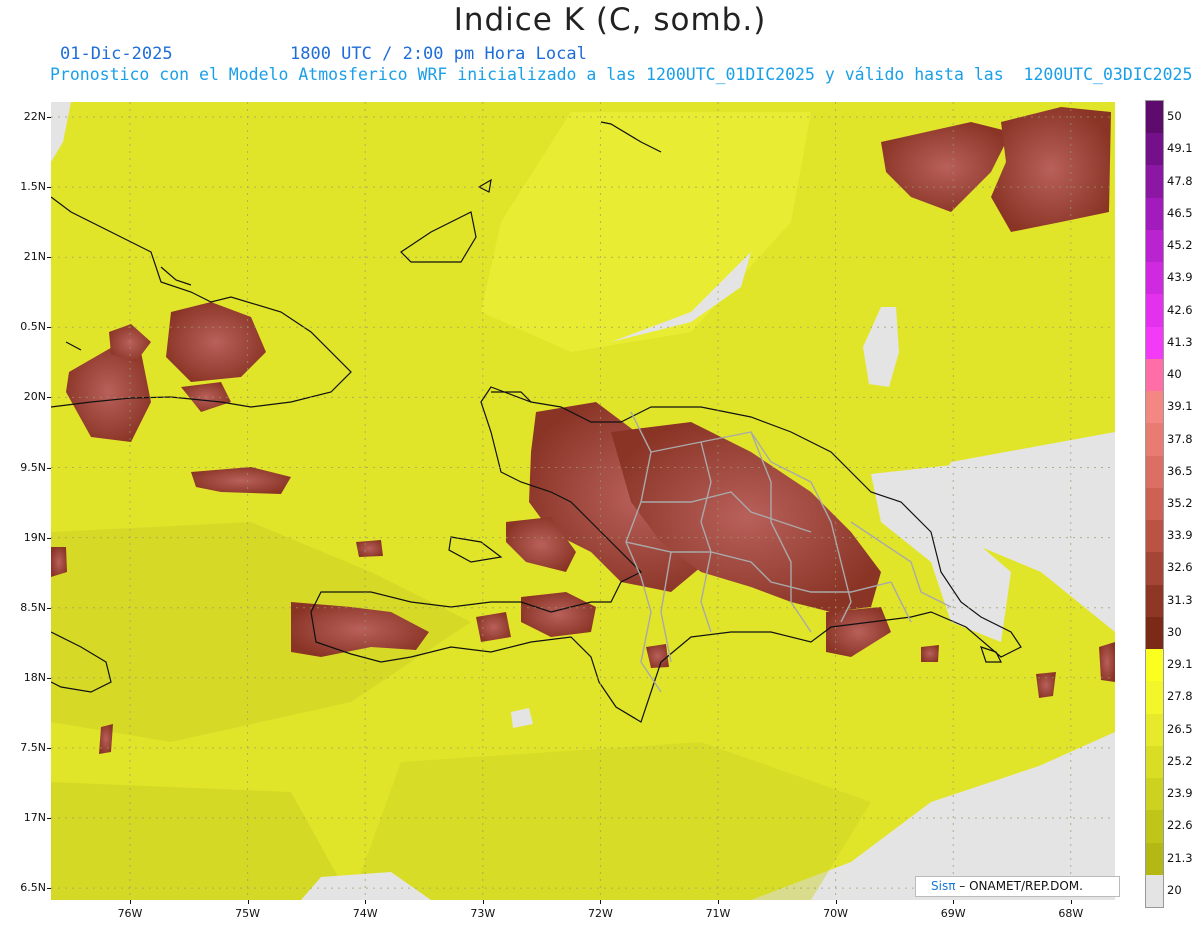 The image size is (1200, 927). What do you see at coordinates (130, 913) in the screenshot?
I see `longitude-tick-label: 76W` at bounding box center [130, 913].